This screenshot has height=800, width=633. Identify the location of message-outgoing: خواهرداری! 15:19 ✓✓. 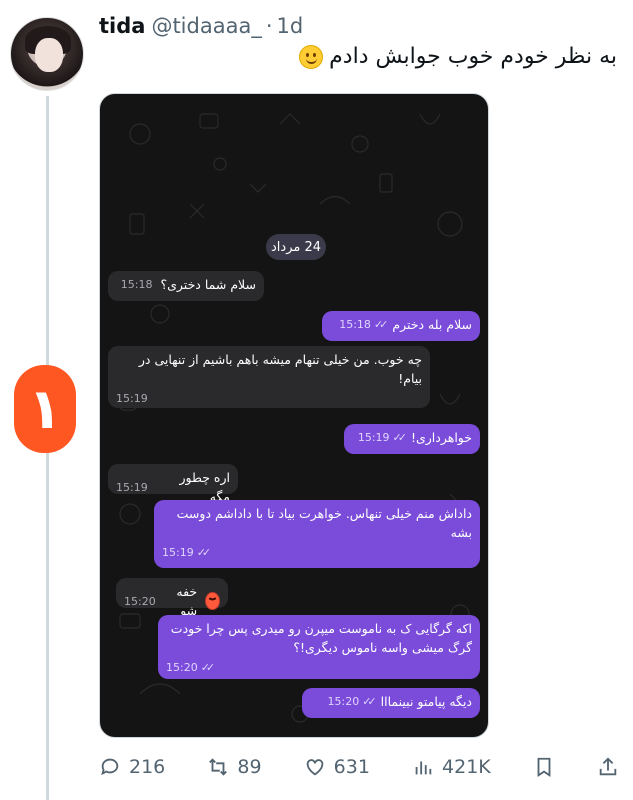
(412, 439).